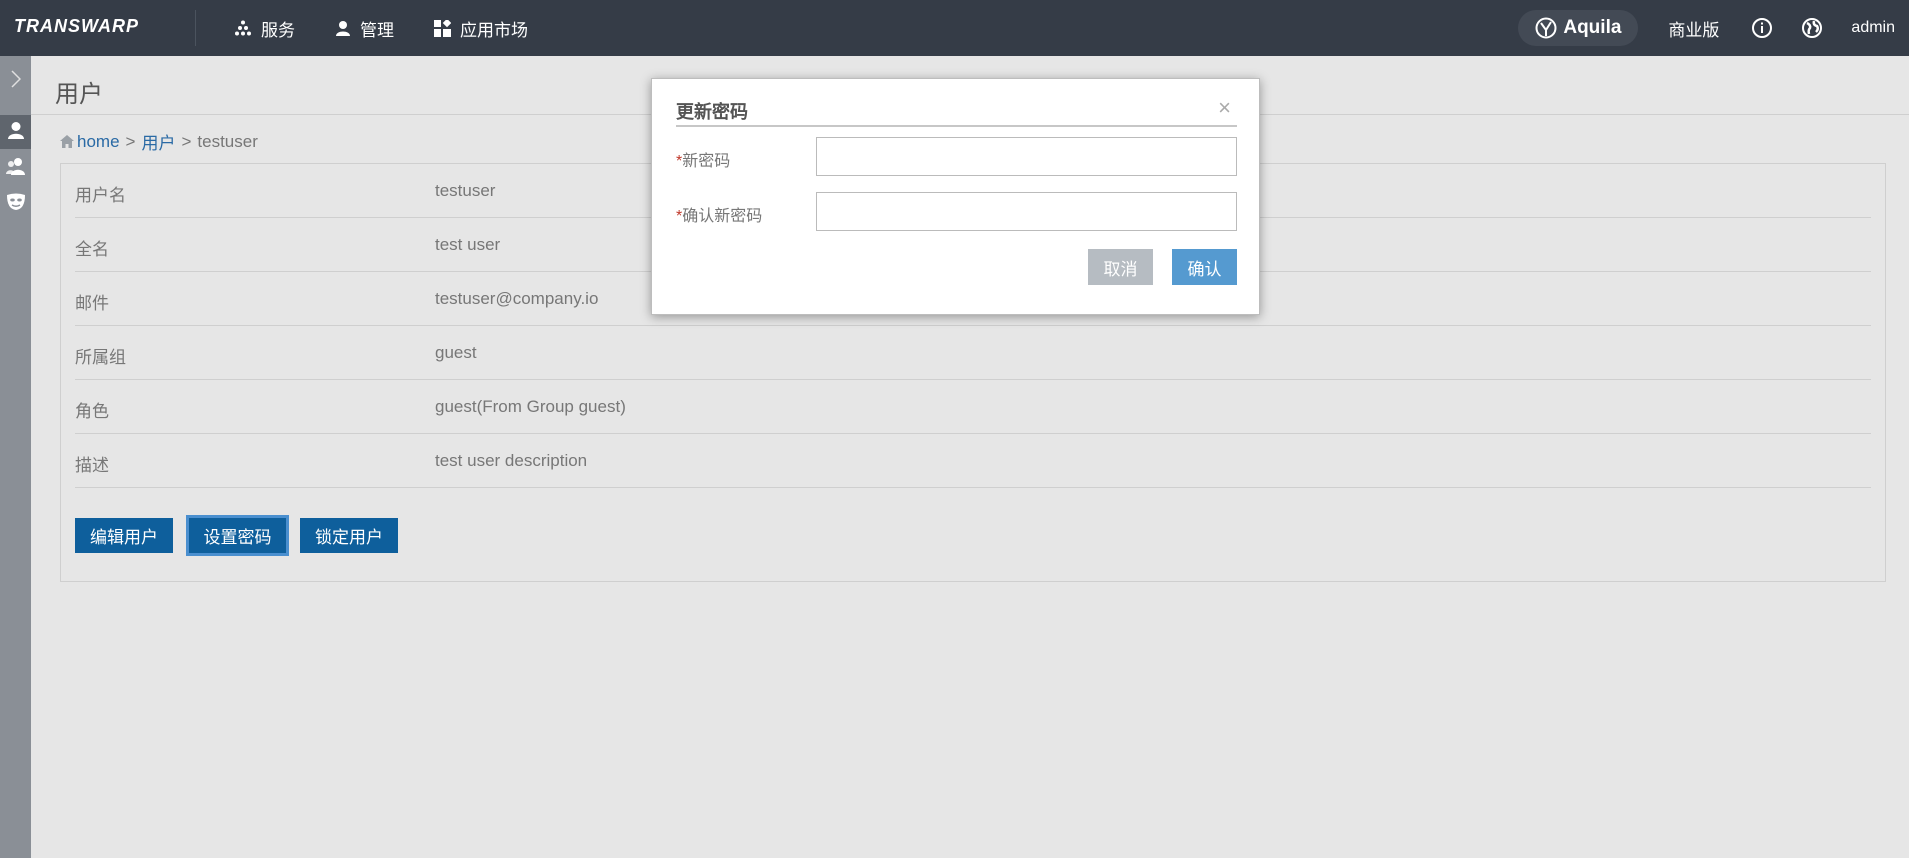 This screenshot has width=1909, height=858. Describe the element at coordinates (973, 461) in the screenshot. I see `detail-row-description: 描述 test user description` at that location.